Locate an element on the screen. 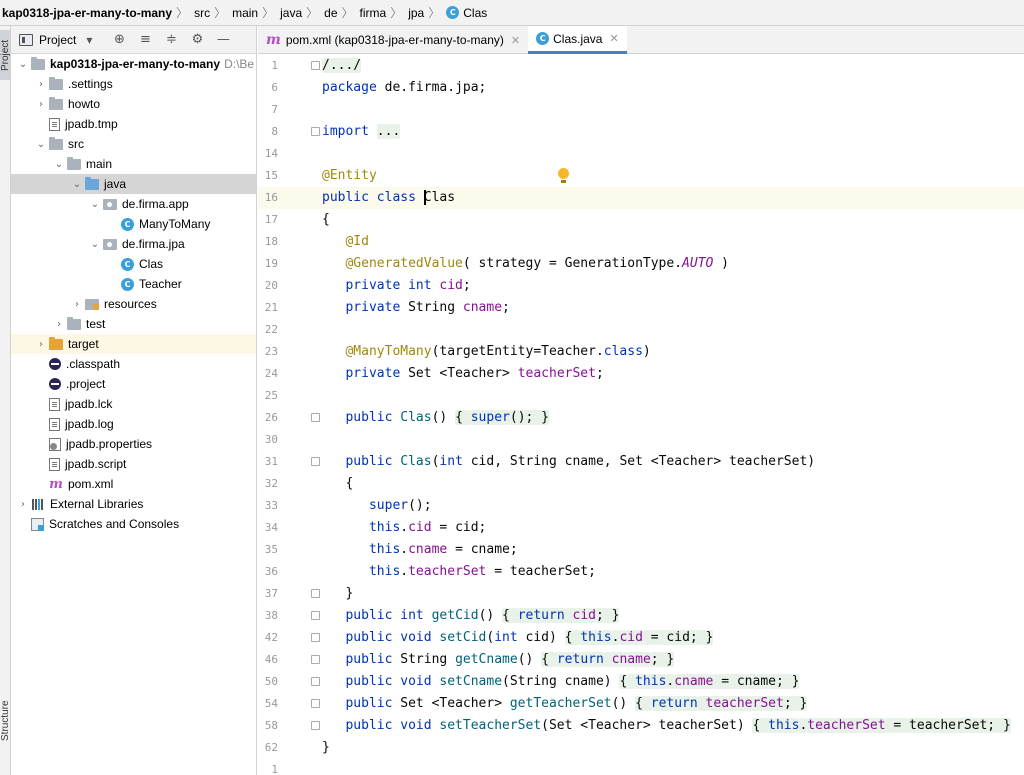 The image size is (1024, 775). breadcrumb-item: java is located at coordinates (291, 13).